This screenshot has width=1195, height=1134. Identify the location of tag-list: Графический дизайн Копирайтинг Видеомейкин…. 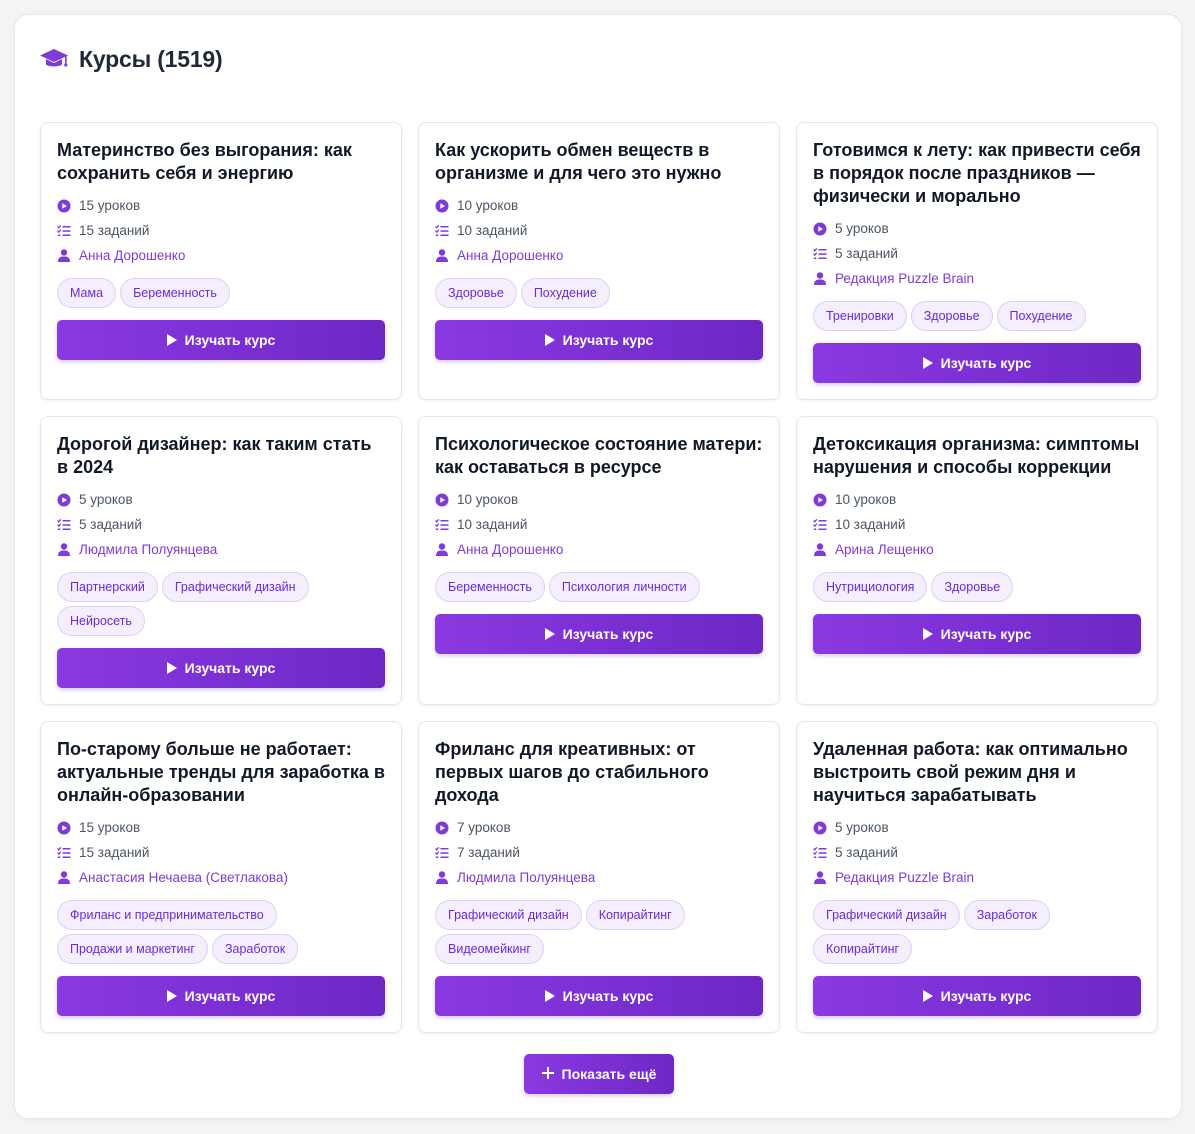
(599, 932).